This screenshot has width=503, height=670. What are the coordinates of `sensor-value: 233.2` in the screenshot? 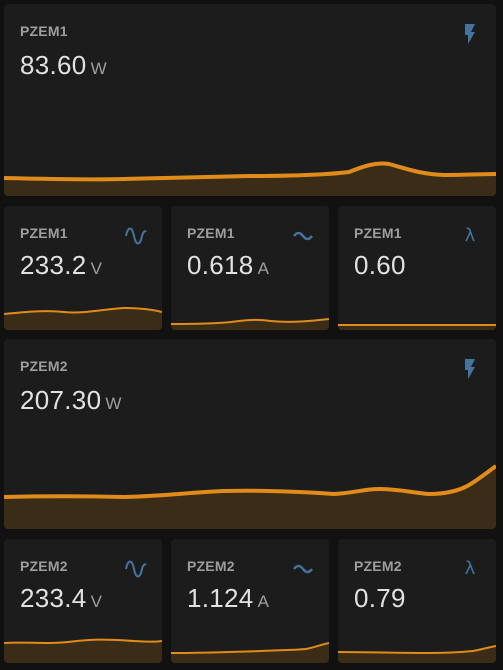 It's located at (53, 265).